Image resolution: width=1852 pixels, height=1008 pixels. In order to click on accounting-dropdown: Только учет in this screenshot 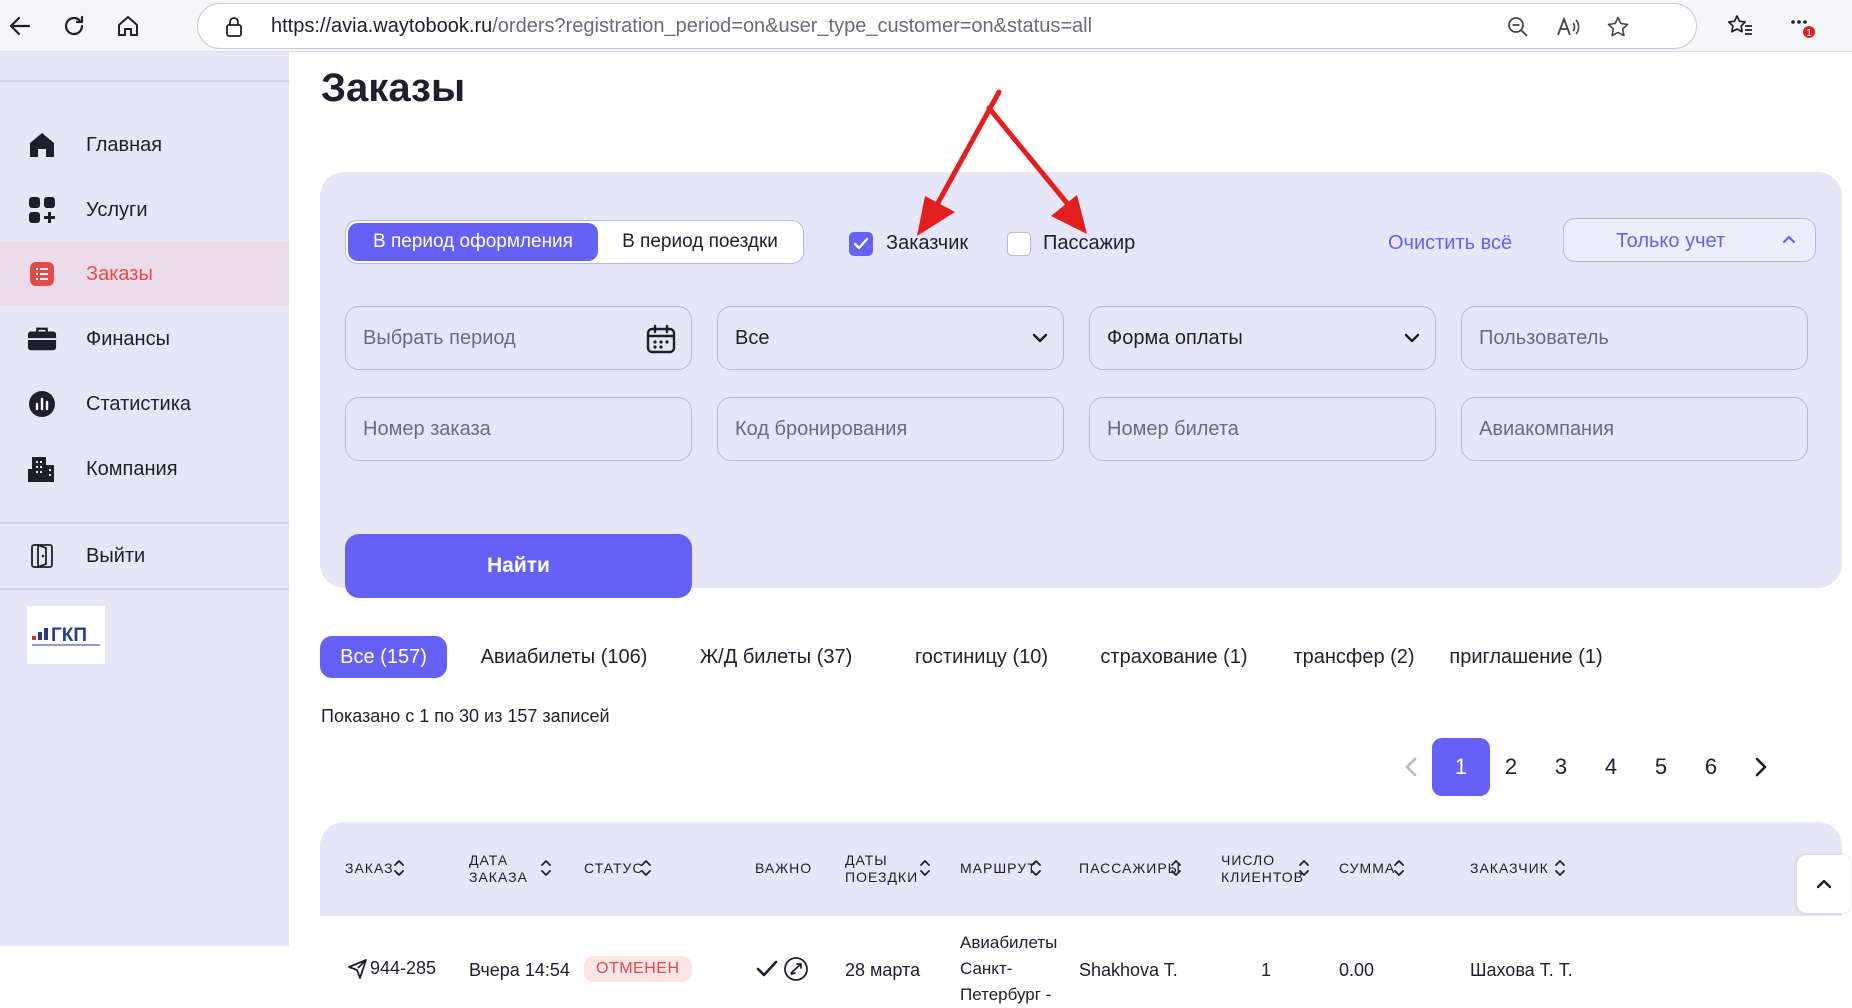, I will do `click(1689, 240)`.